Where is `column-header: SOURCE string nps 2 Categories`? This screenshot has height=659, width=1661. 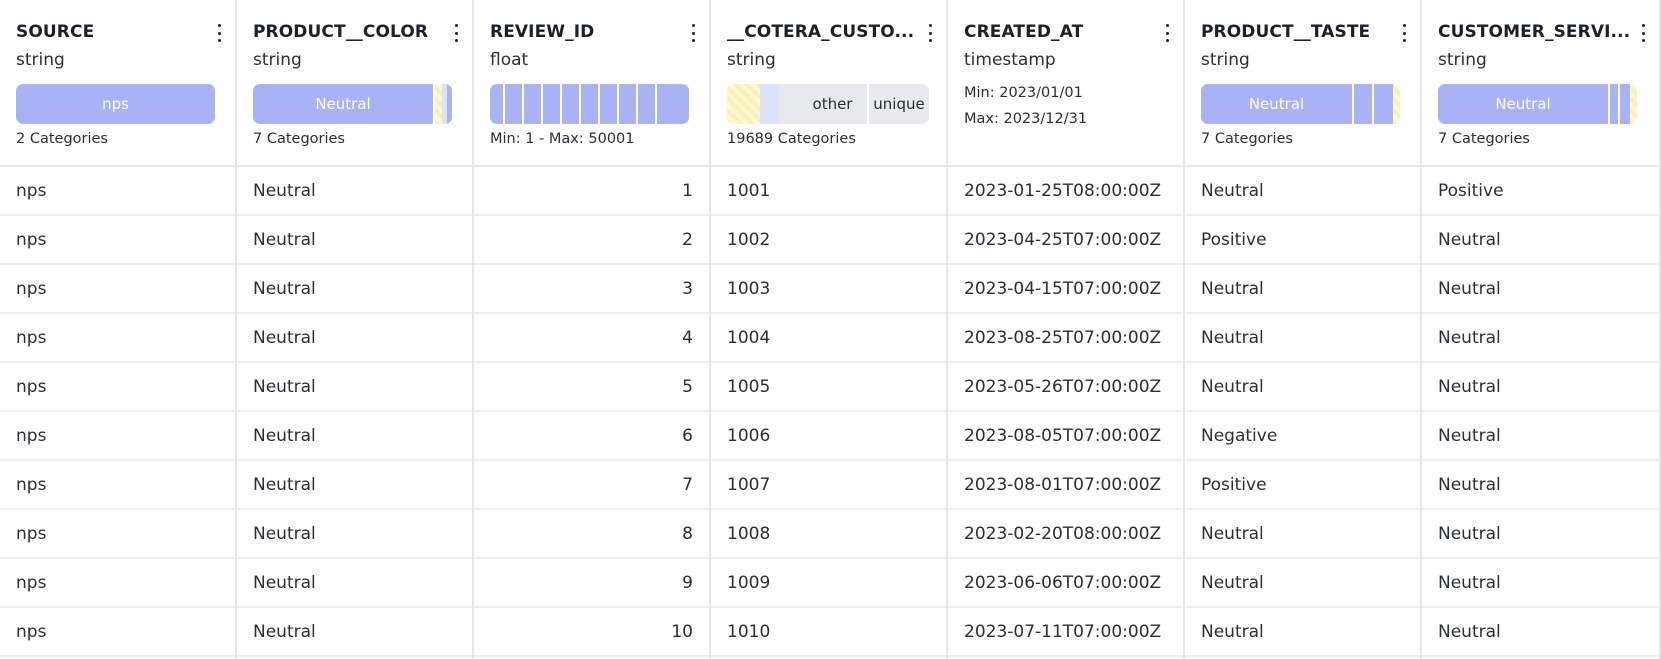
column-header: SOURCE string nps 2 Categories is located at coordinates (117, 83).